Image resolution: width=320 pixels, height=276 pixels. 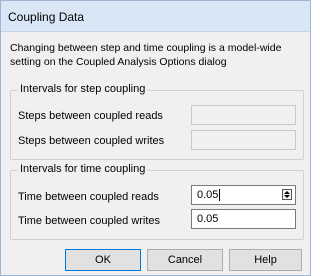 I want to click on steps-reads-input, so click(x=243, y=115).